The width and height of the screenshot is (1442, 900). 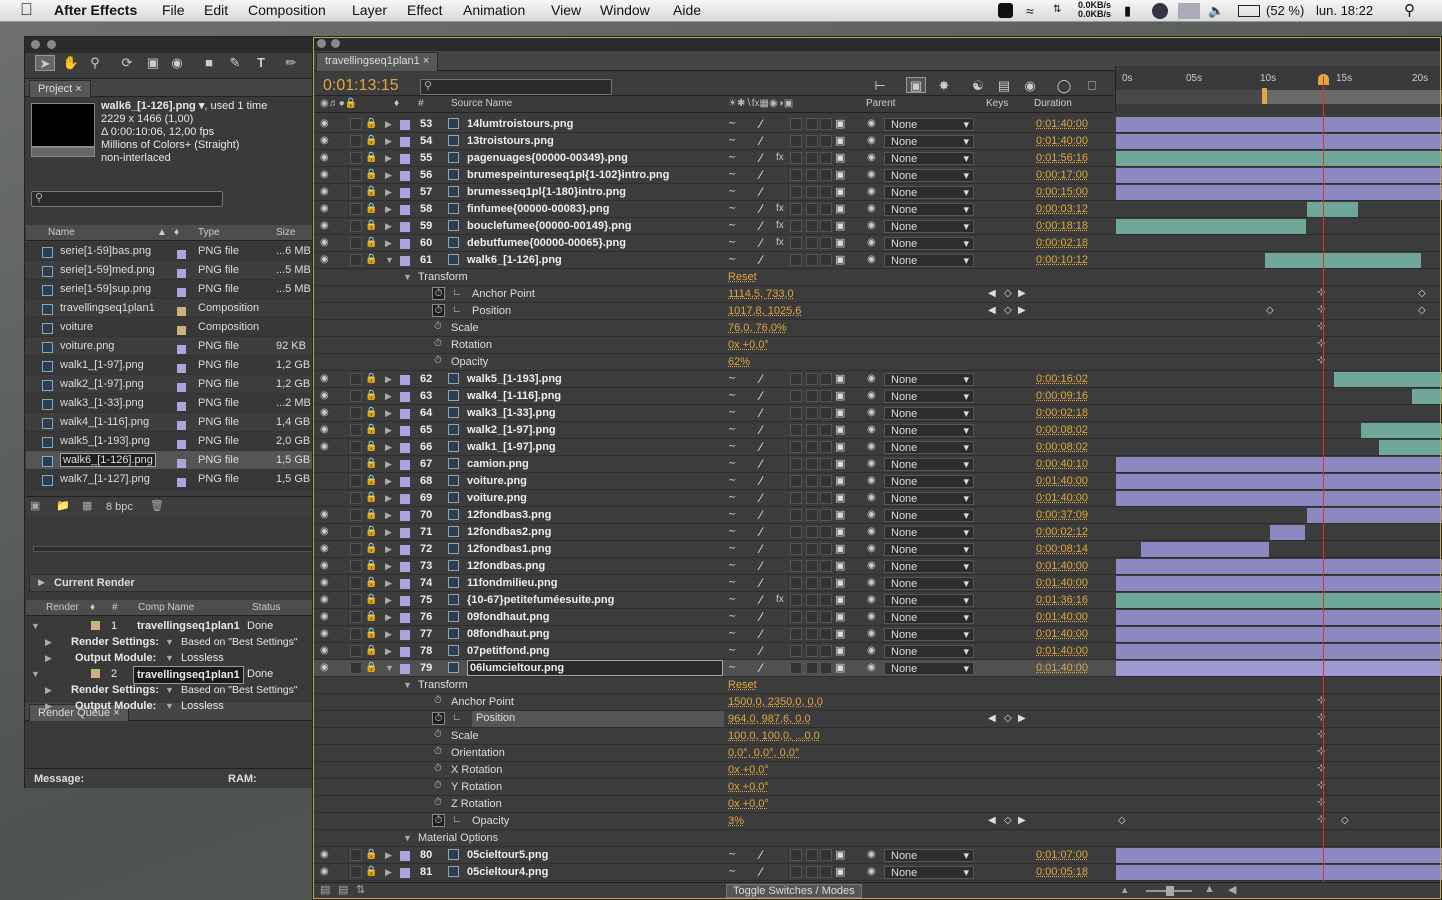 What do you see at coordinates (45, 63) in the screenshot?
I see `selection-tool-icon: ➤` at bounding box center [45, 63].